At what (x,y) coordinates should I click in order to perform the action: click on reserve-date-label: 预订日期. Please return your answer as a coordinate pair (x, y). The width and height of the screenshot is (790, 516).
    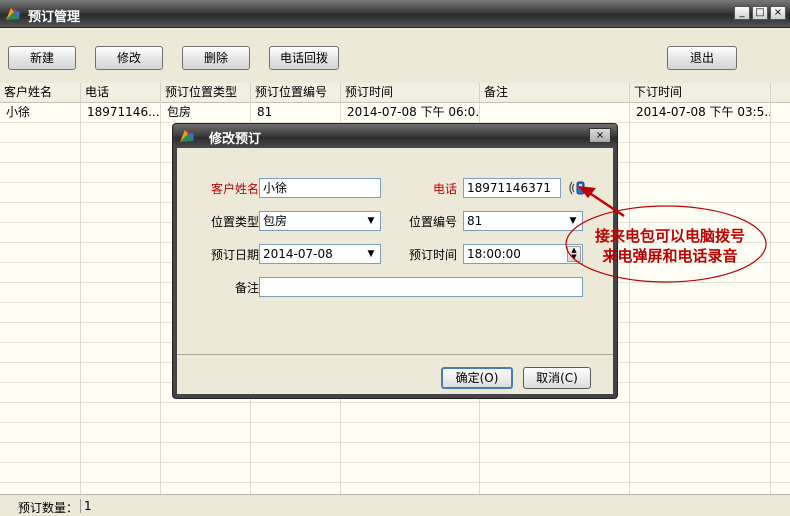
    Looking at the image, I should click on (234, 255).